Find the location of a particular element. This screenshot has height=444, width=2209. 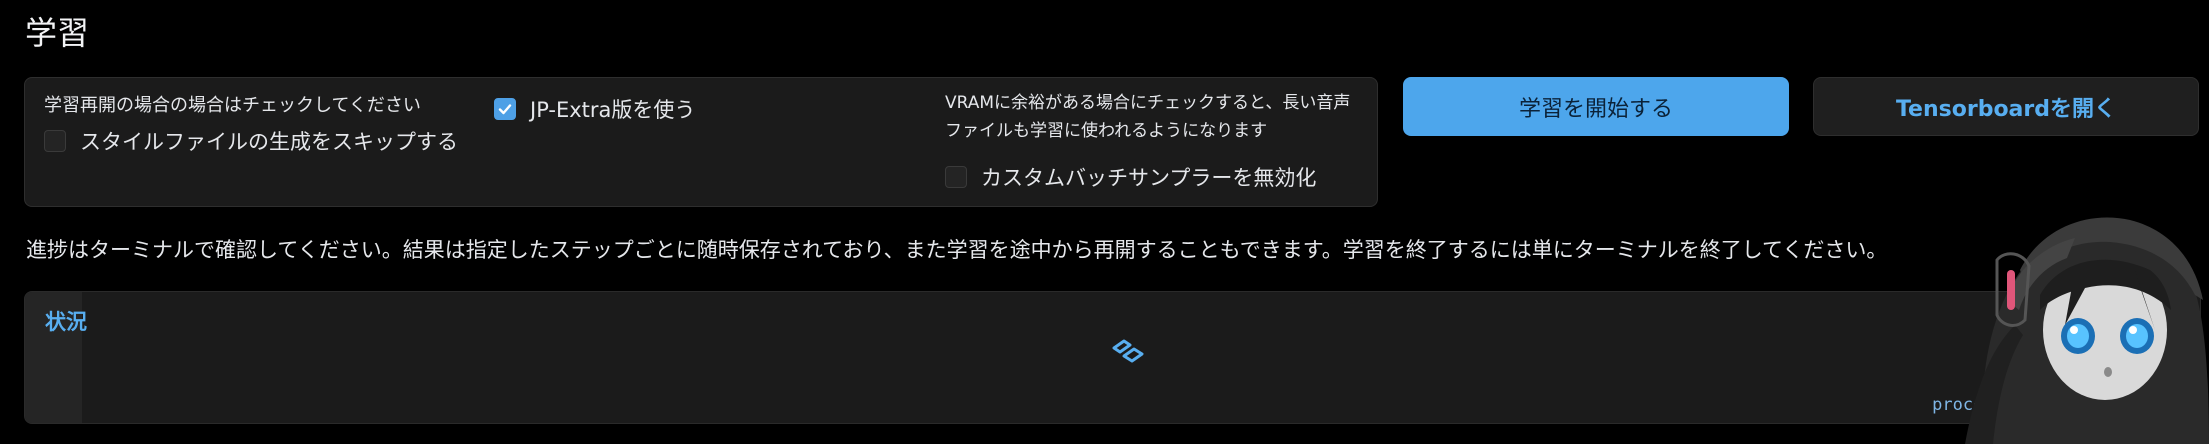

checkmark-icon is located at coordinates (505, 109).